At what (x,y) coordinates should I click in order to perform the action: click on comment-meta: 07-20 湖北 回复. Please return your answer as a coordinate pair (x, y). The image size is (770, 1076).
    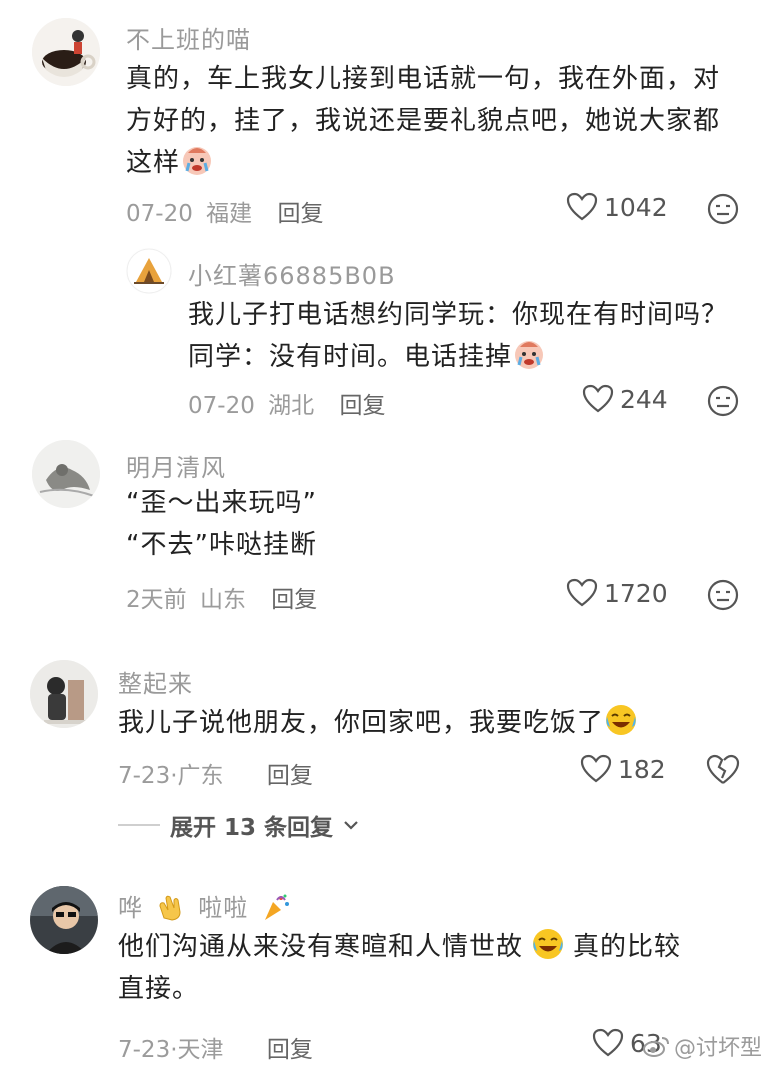
    Looking at the image, I should click on (286, 403).